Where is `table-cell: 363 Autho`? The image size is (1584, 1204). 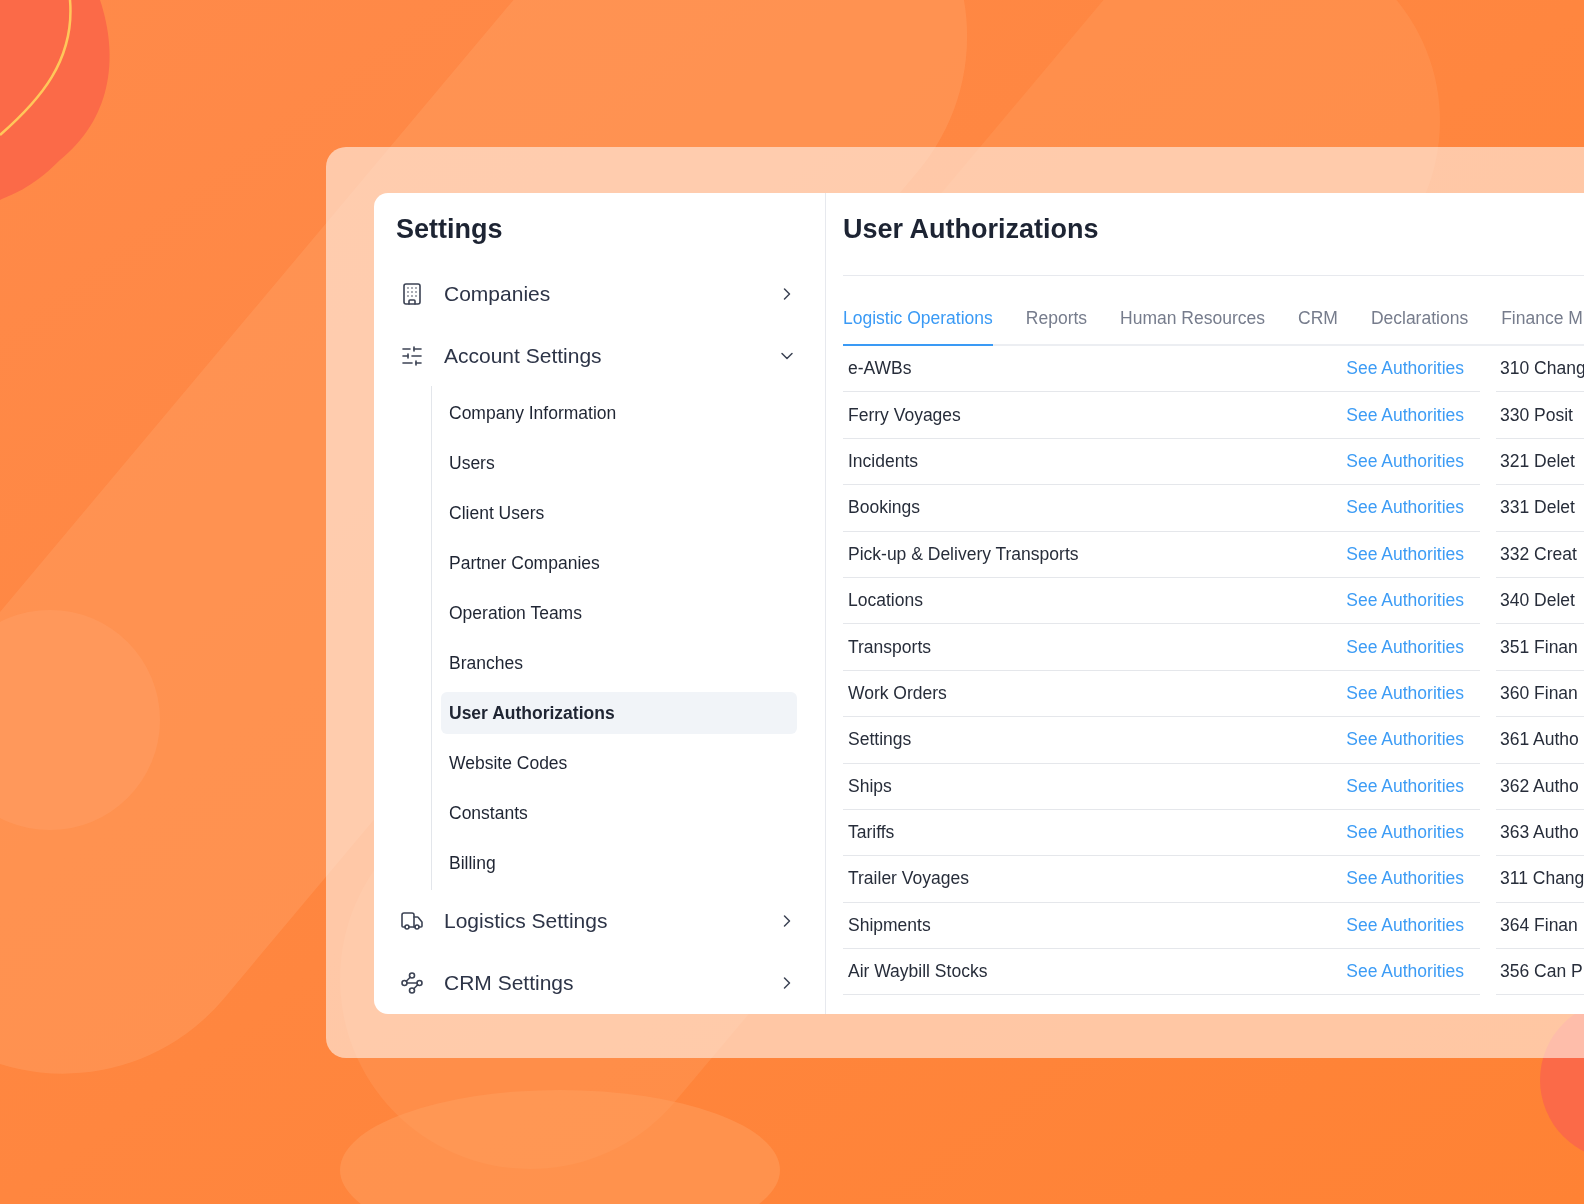 table-cell: 363 Autho is located at coordinates (1540, 833).